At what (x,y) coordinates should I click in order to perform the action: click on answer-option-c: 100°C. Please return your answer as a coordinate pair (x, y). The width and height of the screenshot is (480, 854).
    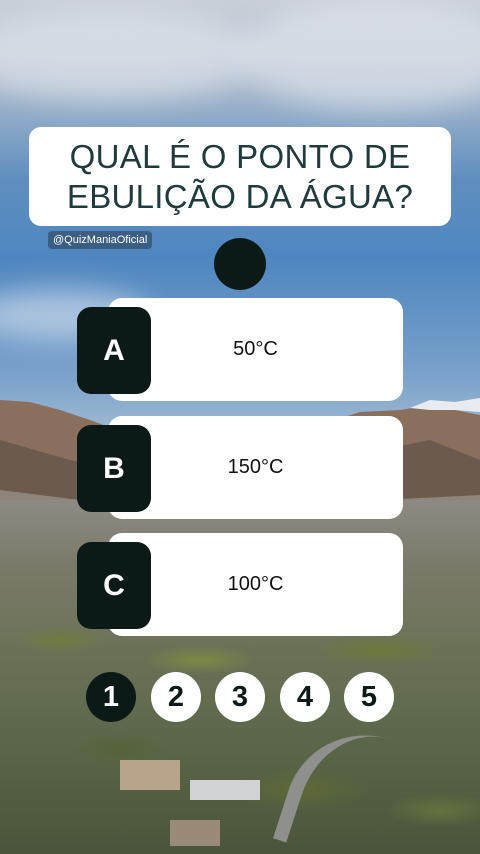
    Looking at the image, I should click on (255, 584).